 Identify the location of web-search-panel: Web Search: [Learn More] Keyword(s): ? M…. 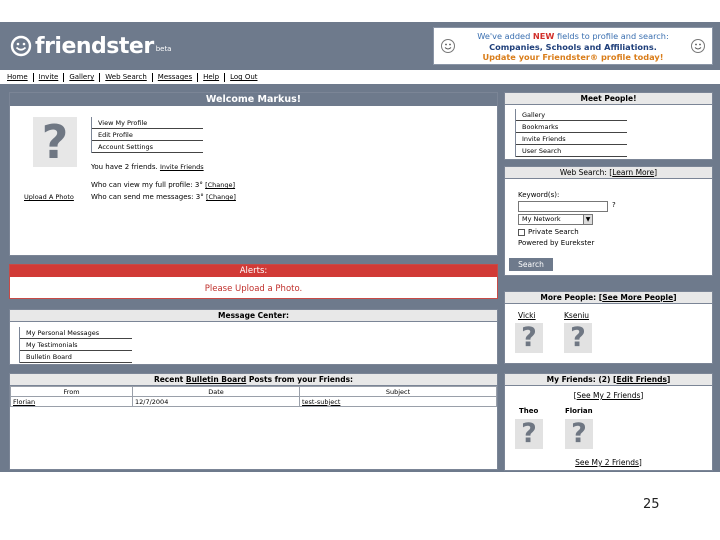
(608, 221).